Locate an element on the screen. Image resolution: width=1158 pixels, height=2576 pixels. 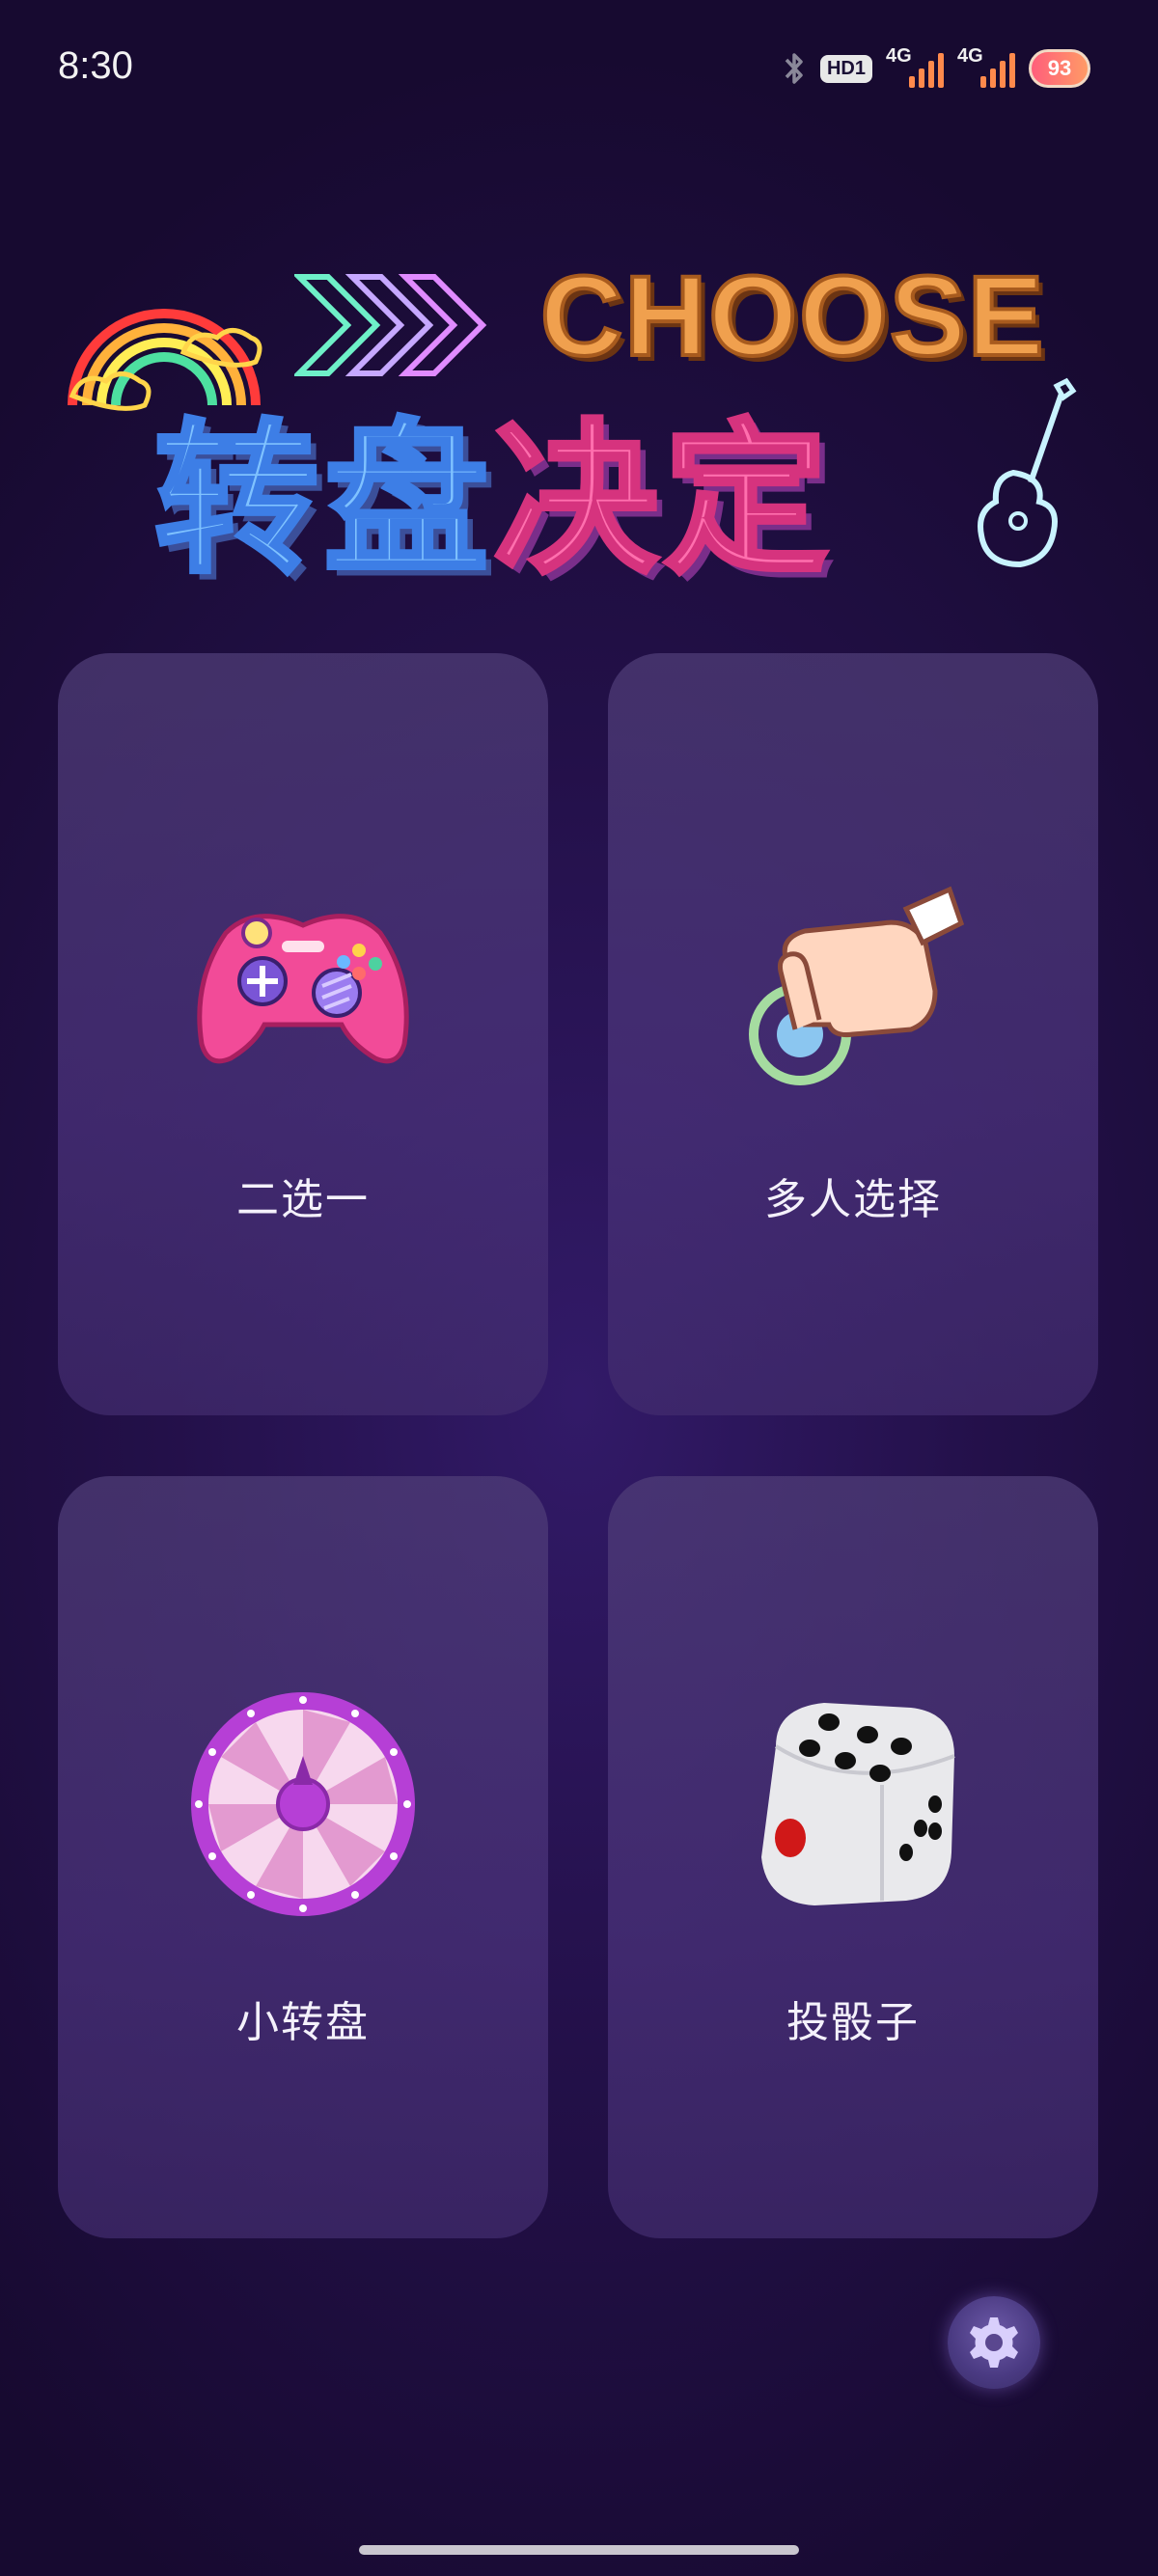
status-icons: HD1 4G 4G 93 is located at coordinates (936, 68).